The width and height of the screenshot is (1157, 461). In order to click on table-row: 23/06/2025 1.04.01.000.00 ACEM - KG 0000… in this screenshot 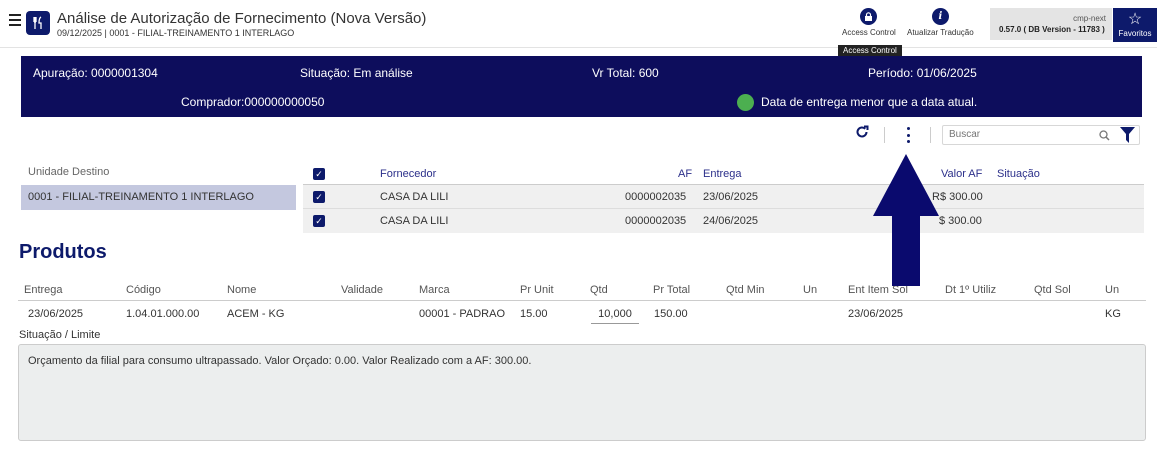, I will do `click(582, 315)`.